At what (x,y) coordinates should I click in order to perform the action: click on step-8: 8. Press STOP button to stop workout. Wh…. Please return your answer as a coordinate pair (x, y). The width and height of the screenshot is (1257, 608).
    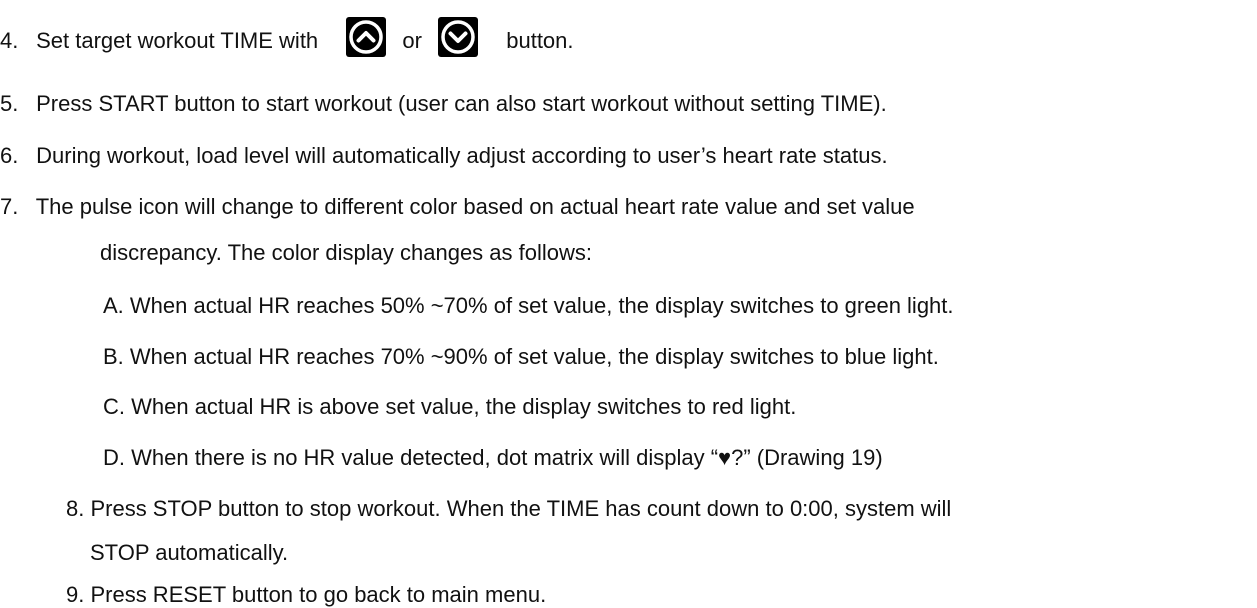
    Looking at the image, I should click on (509, 508).